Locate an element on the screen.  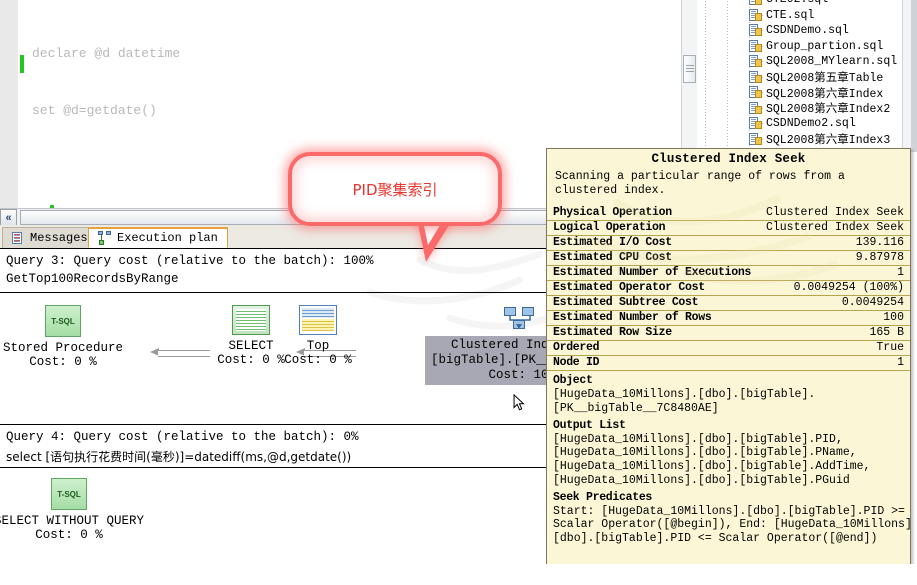
property-label: Estimated Operator Cost is located at coordinates (629, 288).